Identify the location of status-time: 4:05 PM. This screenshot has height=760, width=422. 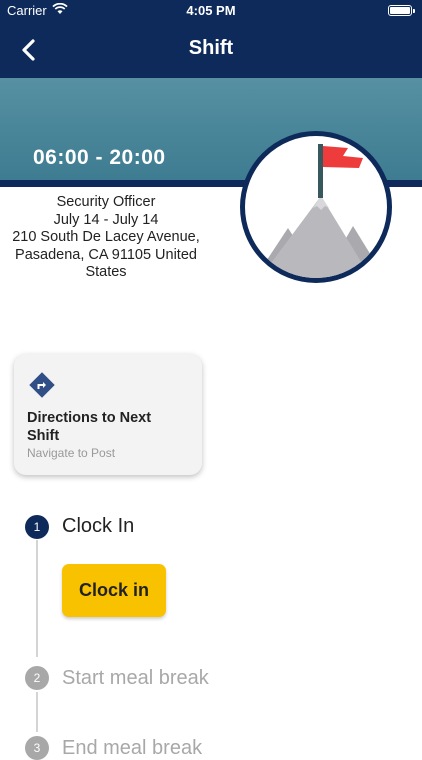
(211, 10).